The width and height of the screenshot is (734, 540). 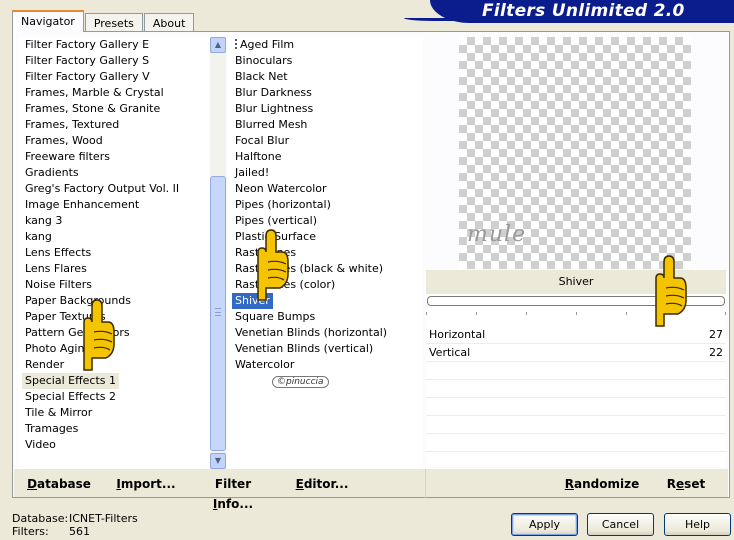 I want to click on filter-label: Blurred Mesh, so click(x=271, y=124).